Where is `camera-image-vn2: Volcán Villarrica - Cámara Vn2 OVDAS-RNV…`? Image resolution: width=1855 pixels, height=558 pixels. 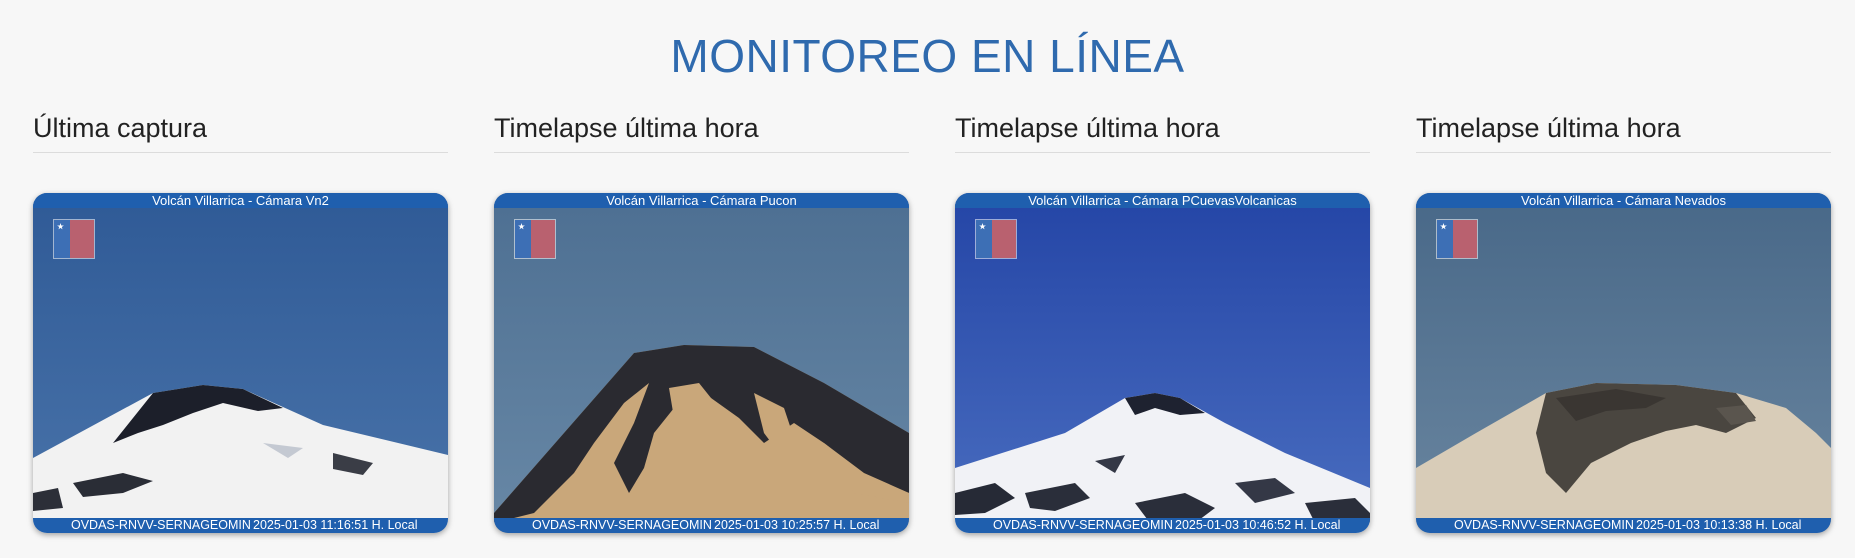
camera-image-vn2: Volcán Villarrica - Cámara Vn2 OVDAS-RNV… is located at coordinates (240, 363).